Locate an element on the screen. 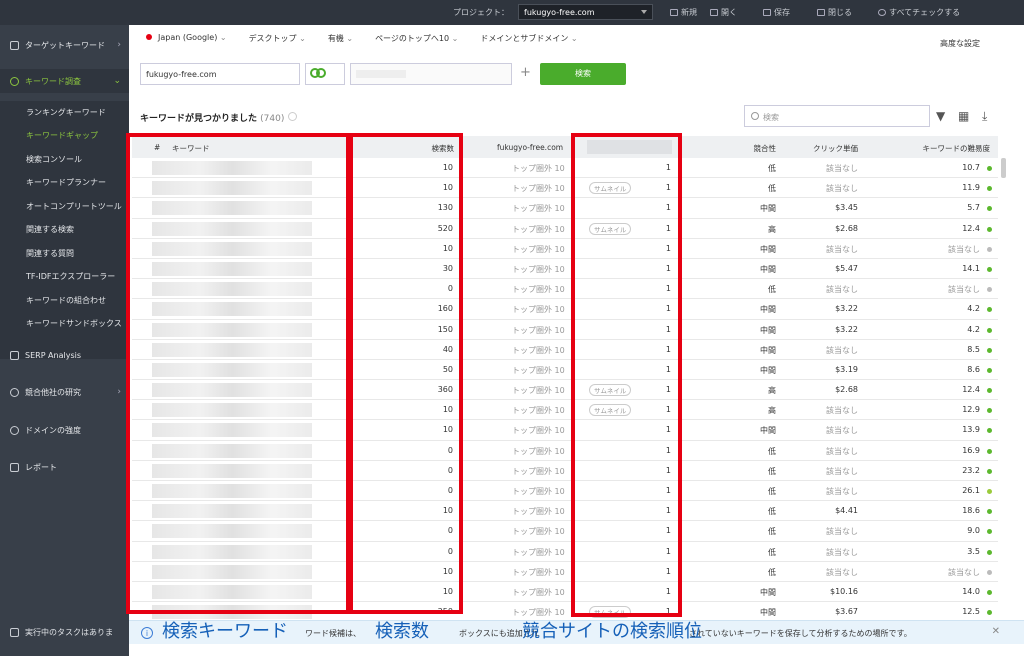 The height and width of the screenshot is (656, 1024). sidebar-subitem: ランキングキーワード is located at coordinates (64, 112).